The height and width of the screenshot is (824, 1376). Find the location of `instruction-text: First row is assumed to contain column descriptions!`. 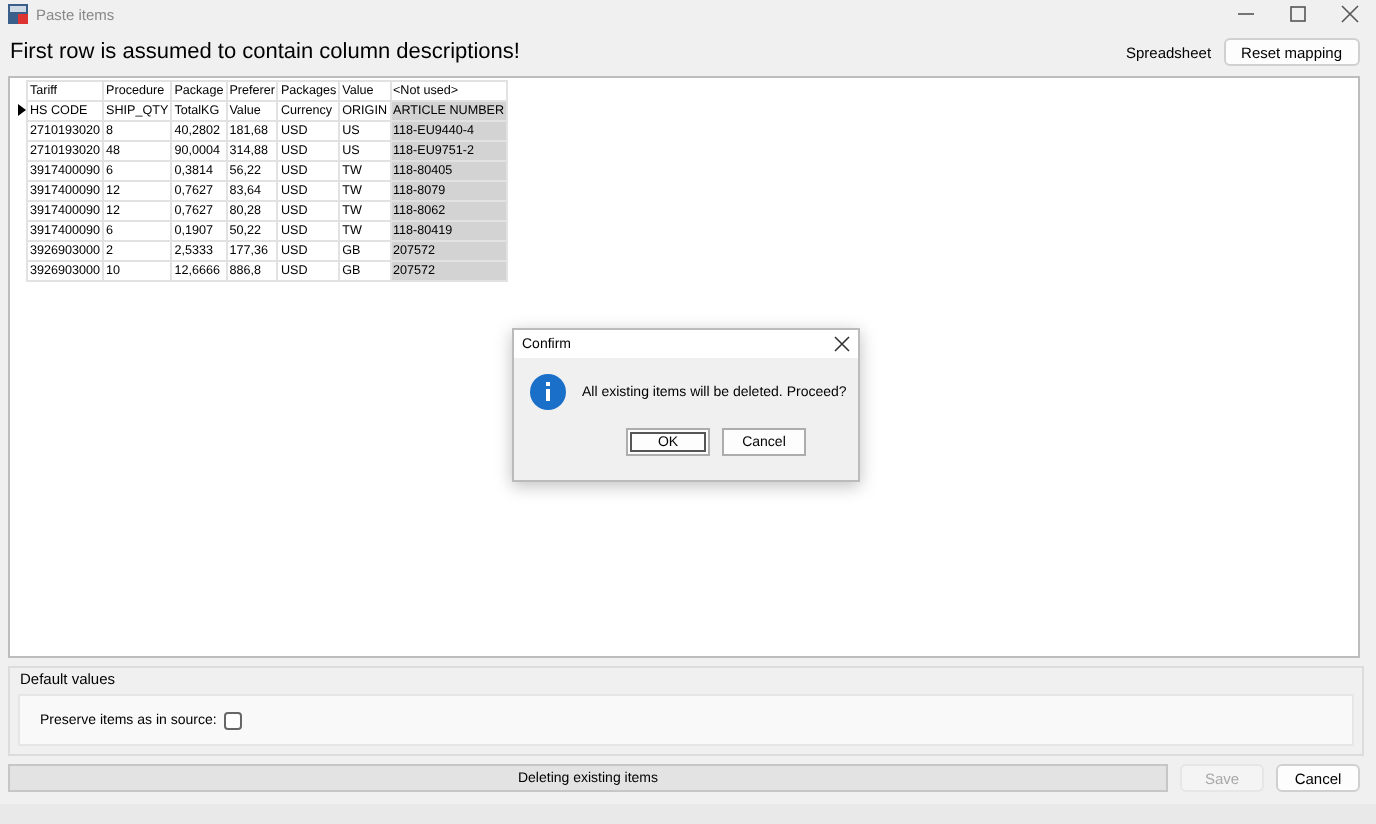

instruction-text: First row is assumed to contain column descriptions! is located at coordinates (265, 52).